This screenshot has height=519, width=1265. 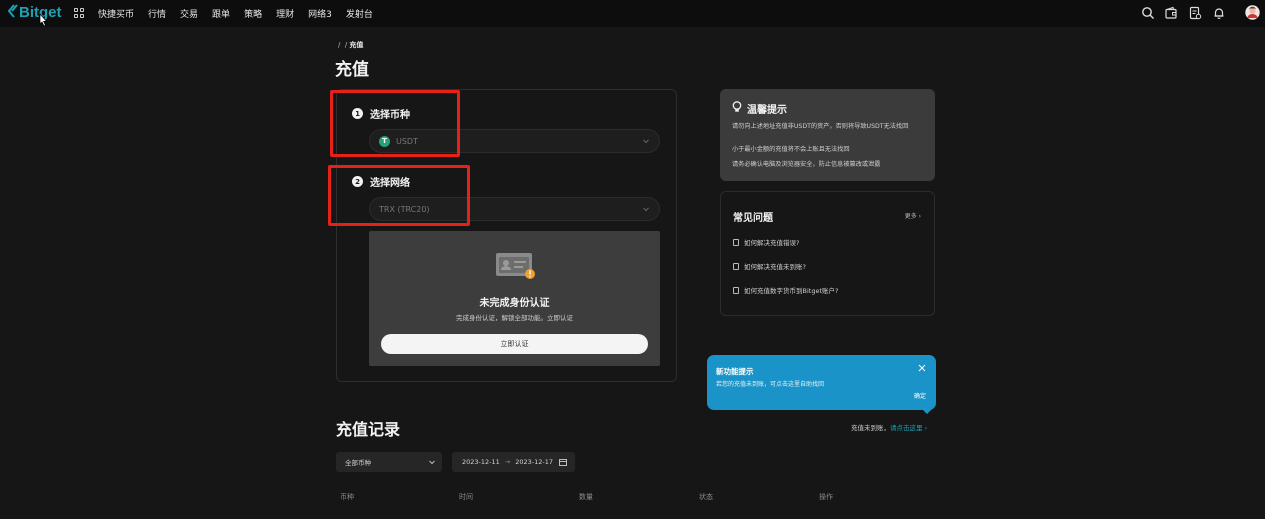 I want to click on mouse-cursor-icon, so click(x=43, y=20).